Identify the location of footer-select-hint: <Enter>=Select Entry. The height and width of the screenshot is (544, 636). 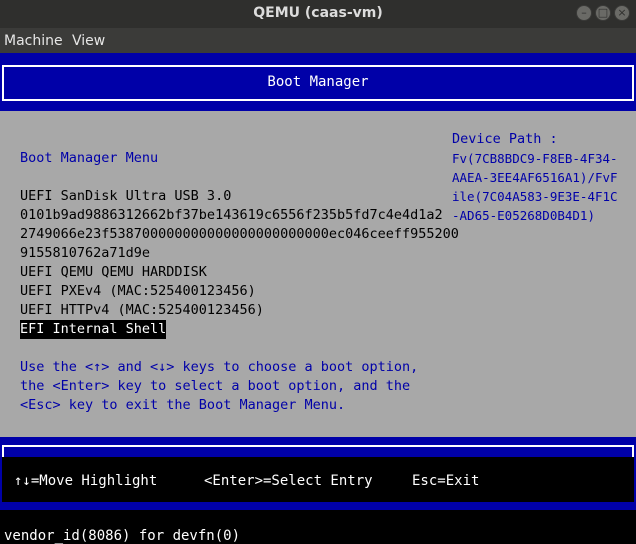
(288, 481).